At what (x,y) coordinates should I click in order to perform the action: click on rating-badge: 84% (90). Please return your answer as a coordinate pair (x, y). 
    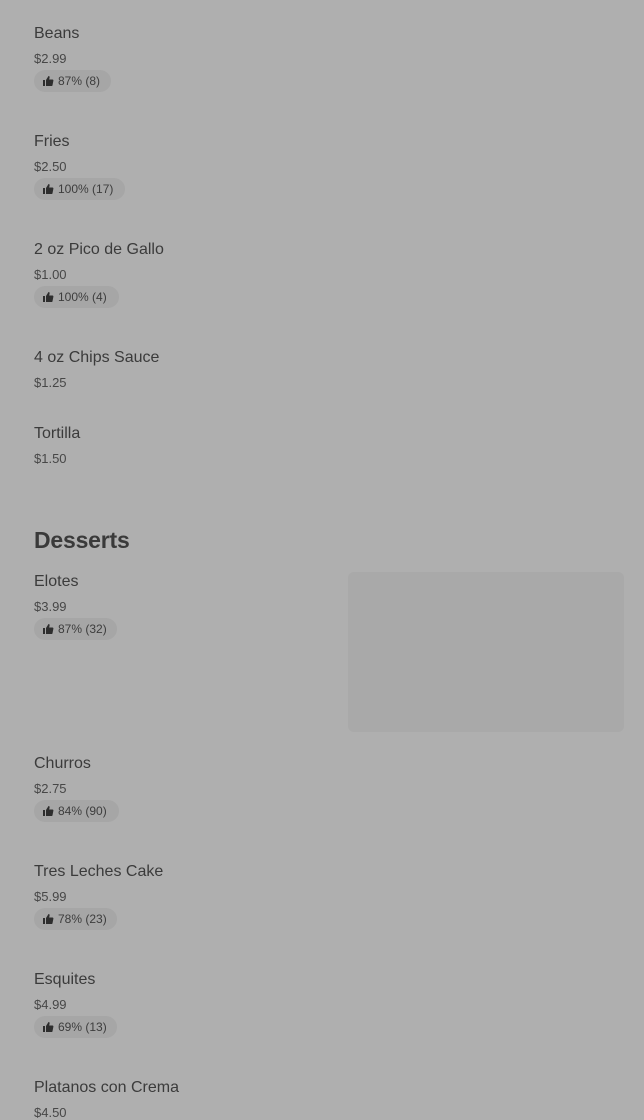
    Looking at the image, I should click on (76, 811).